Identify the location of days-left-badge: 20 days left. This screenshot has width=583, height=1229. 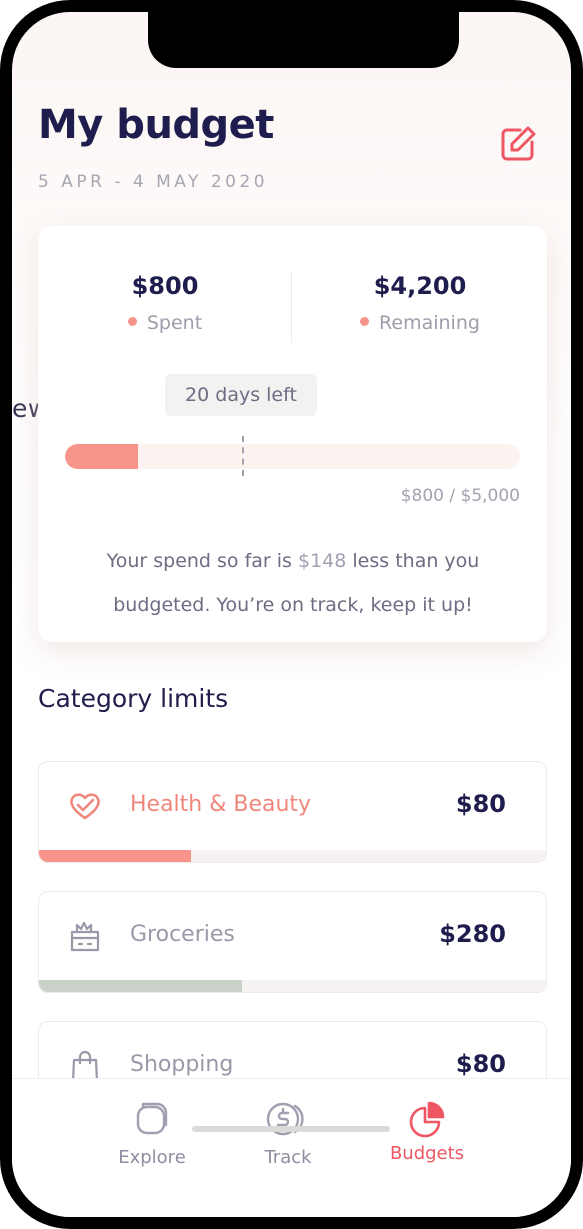
(241, 395).